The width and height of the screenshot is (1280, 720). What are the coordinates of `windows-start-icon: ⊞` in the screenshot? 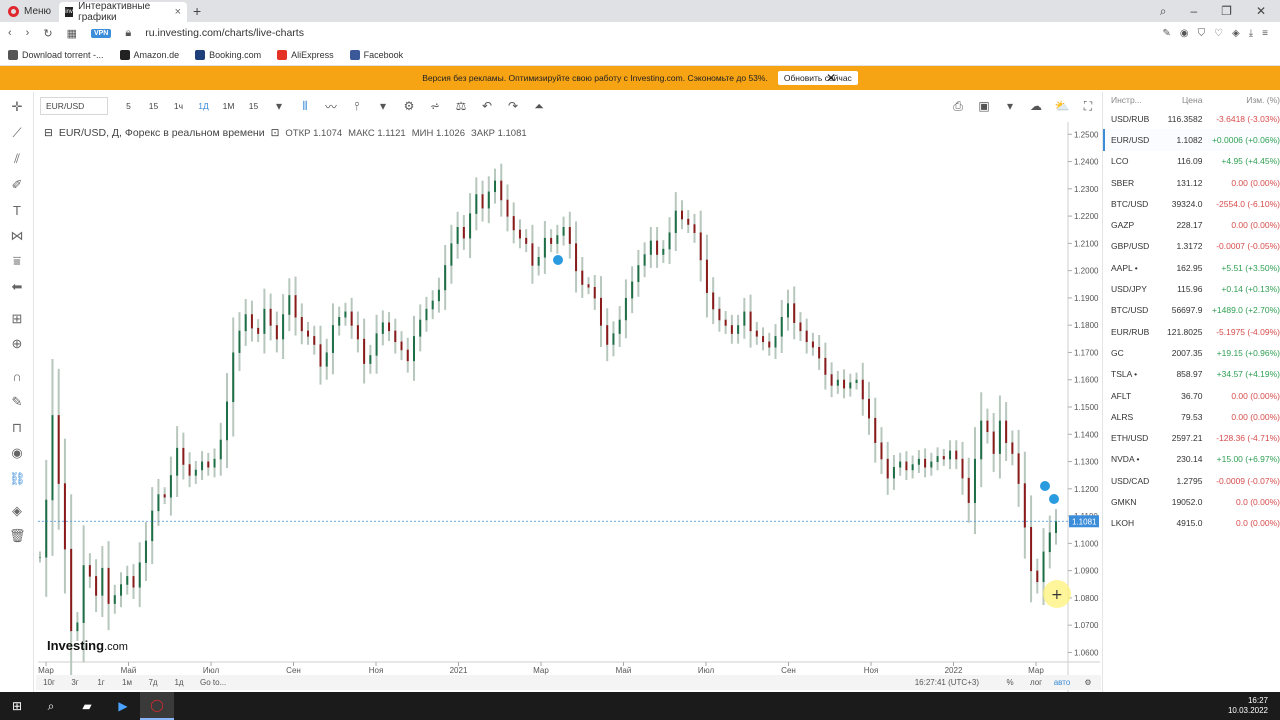 It's located at (17, 706).